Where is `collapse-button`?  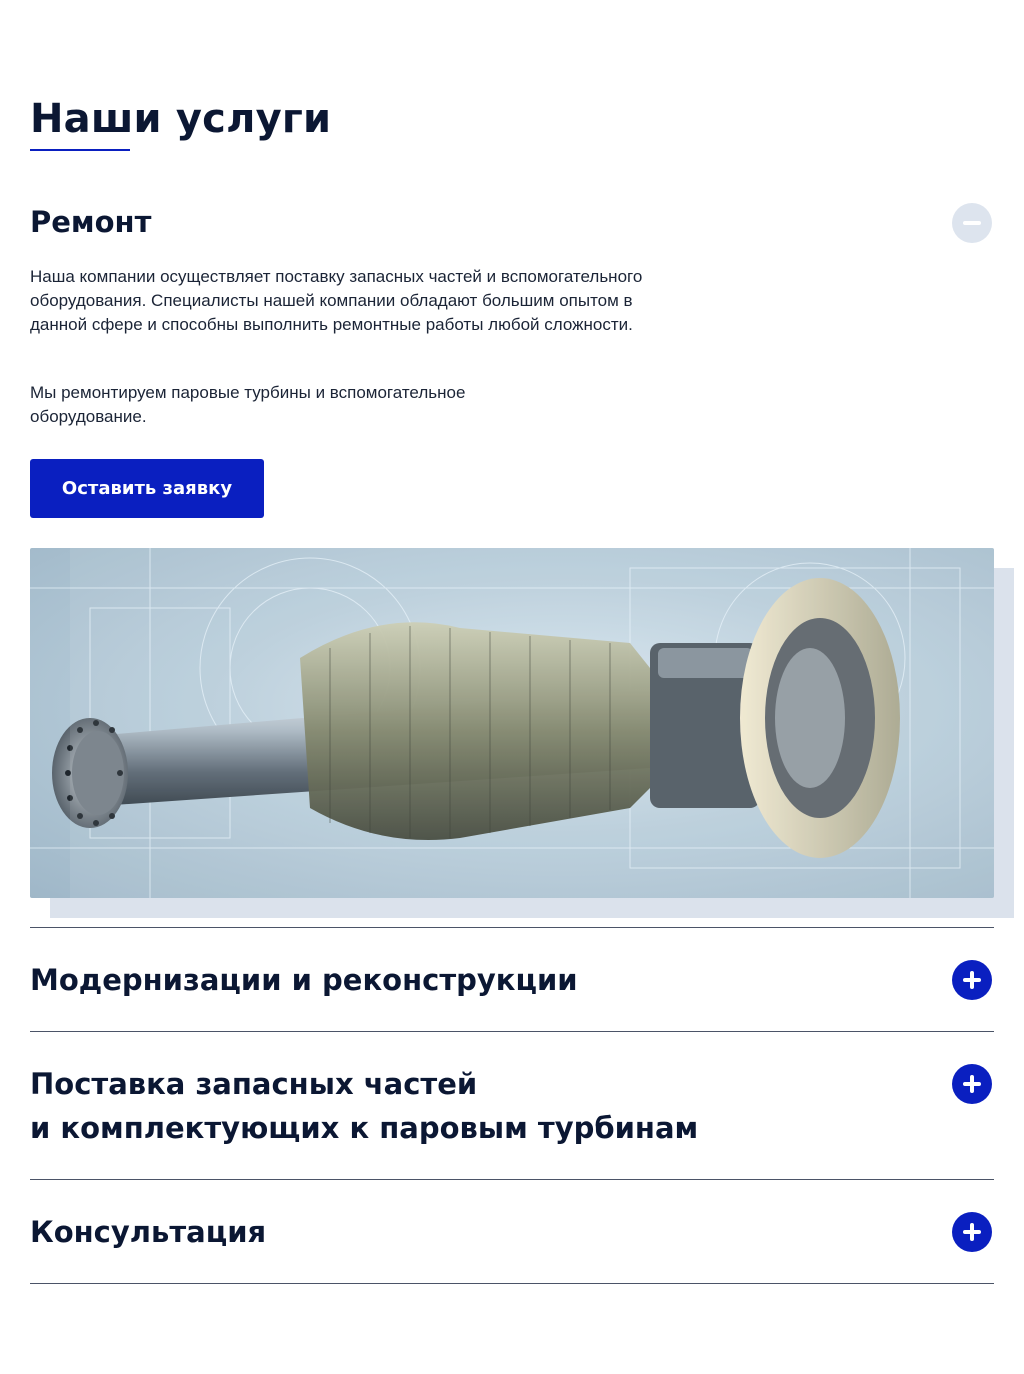 collapse-button is located at coordinates (972, 223).